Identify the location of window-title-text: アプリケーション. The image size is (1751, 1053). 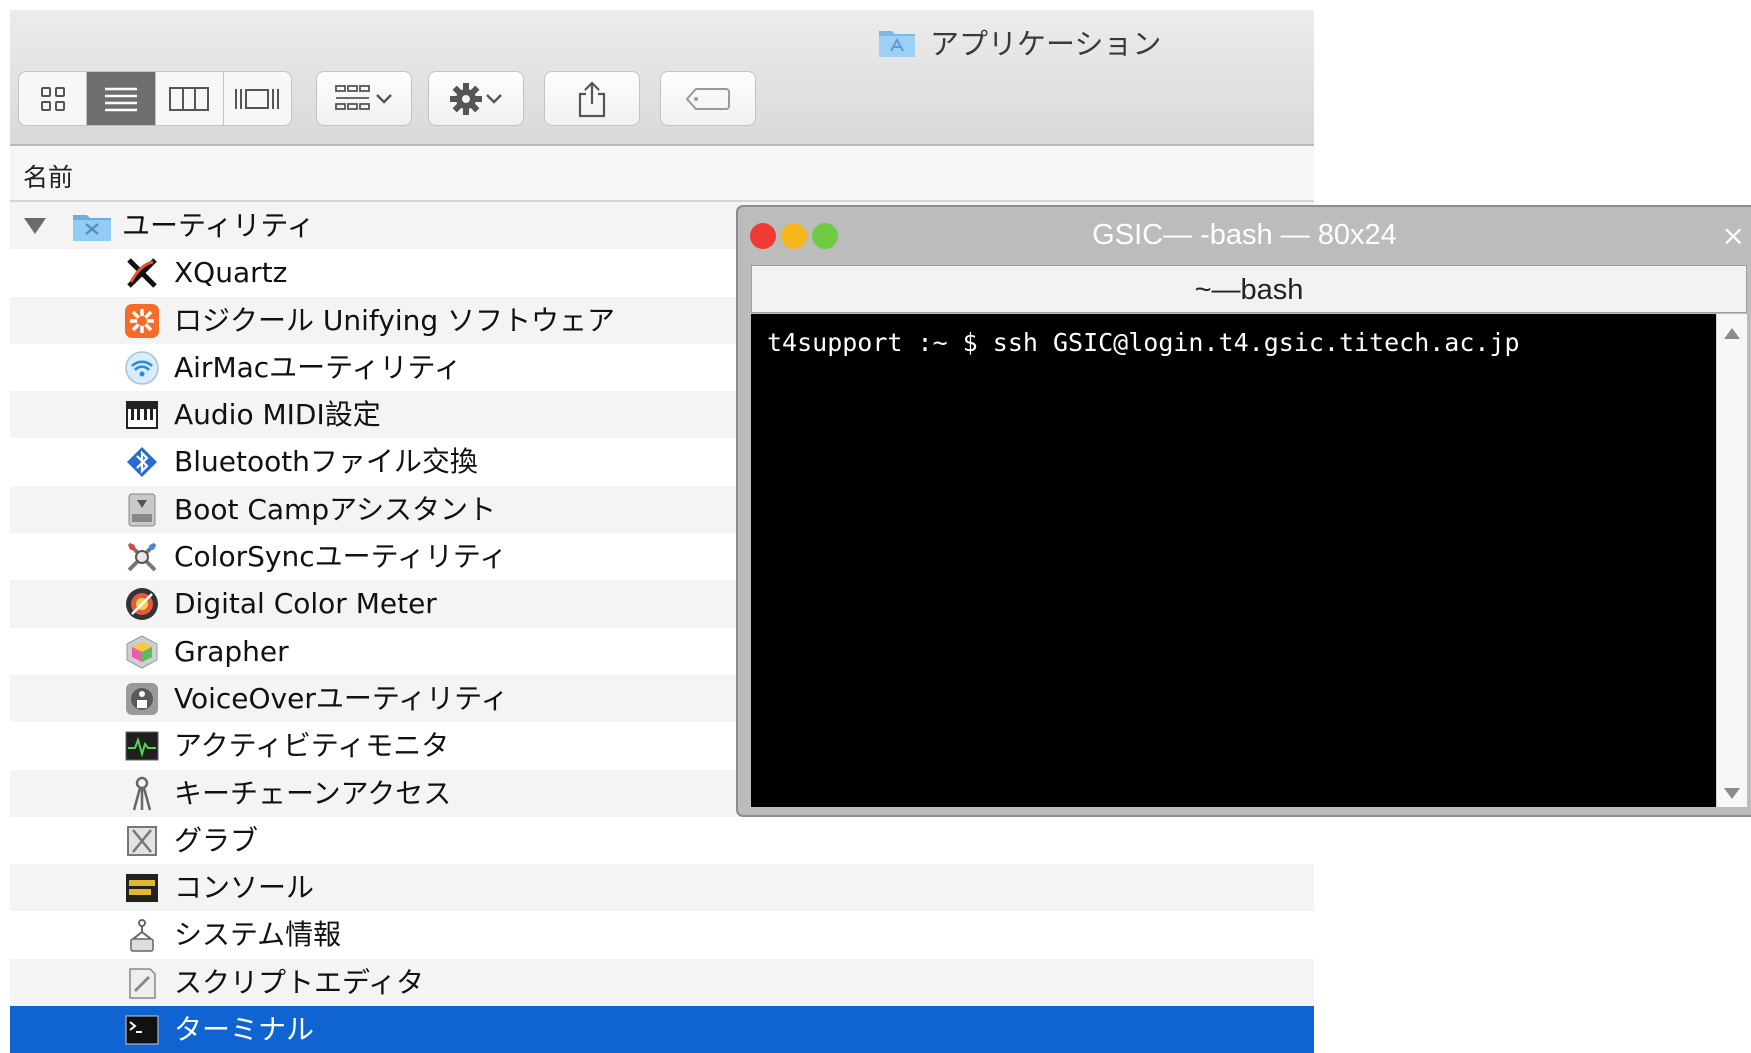
(1046, 44).